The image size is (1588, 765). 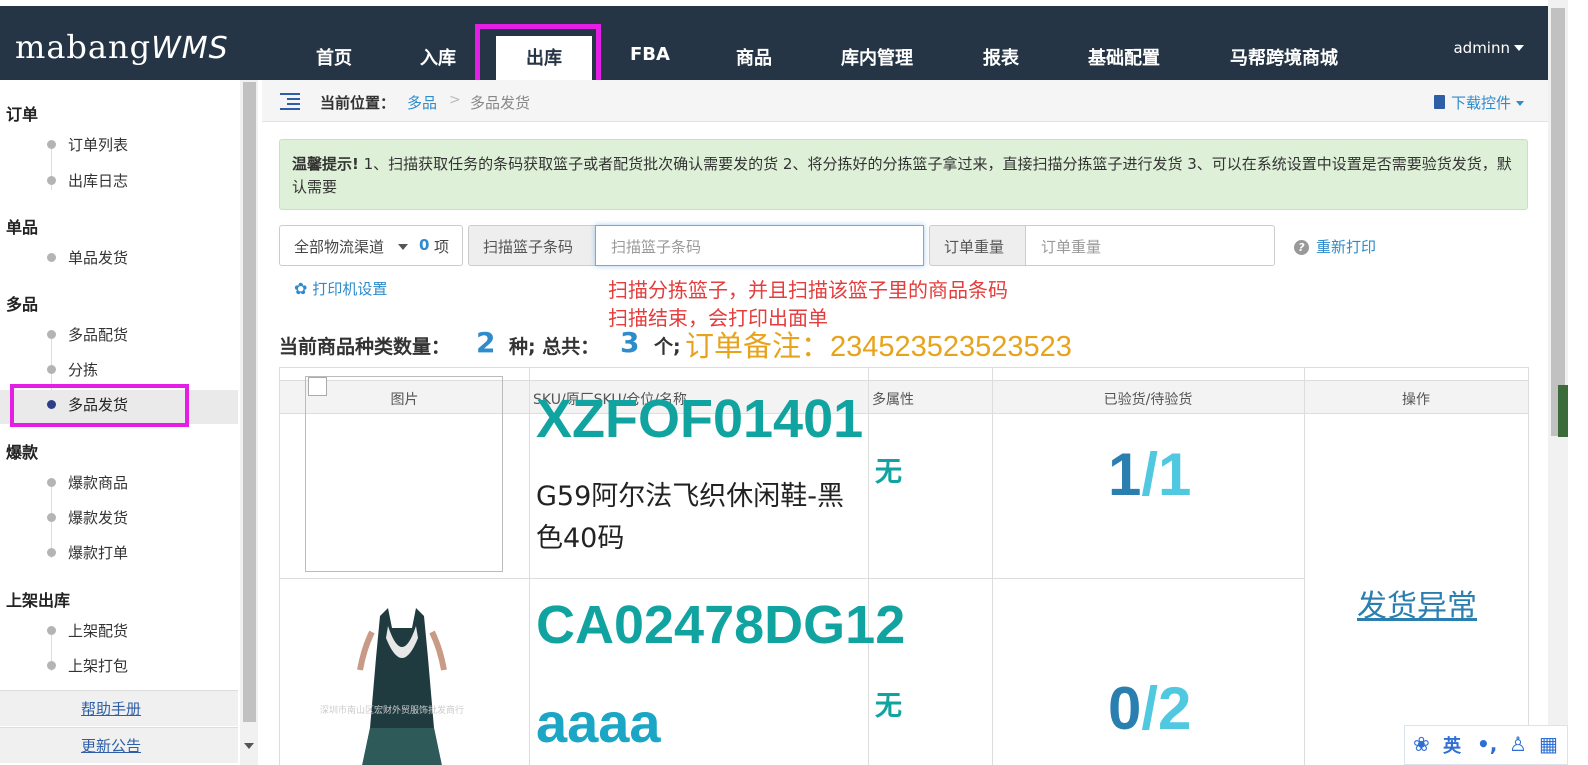 What do you see at coordinates (98, 666) in the screenshot?
I see `sidebar-item-label: 上架打包` at bounding box center [98, 666].